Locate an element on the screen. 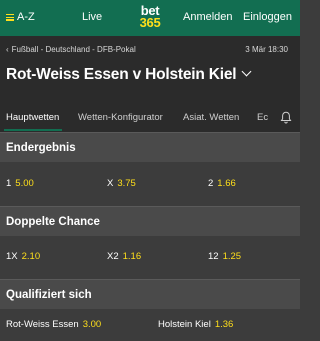  selection-draw: X 3.75 is located at coordinates (121, 183).